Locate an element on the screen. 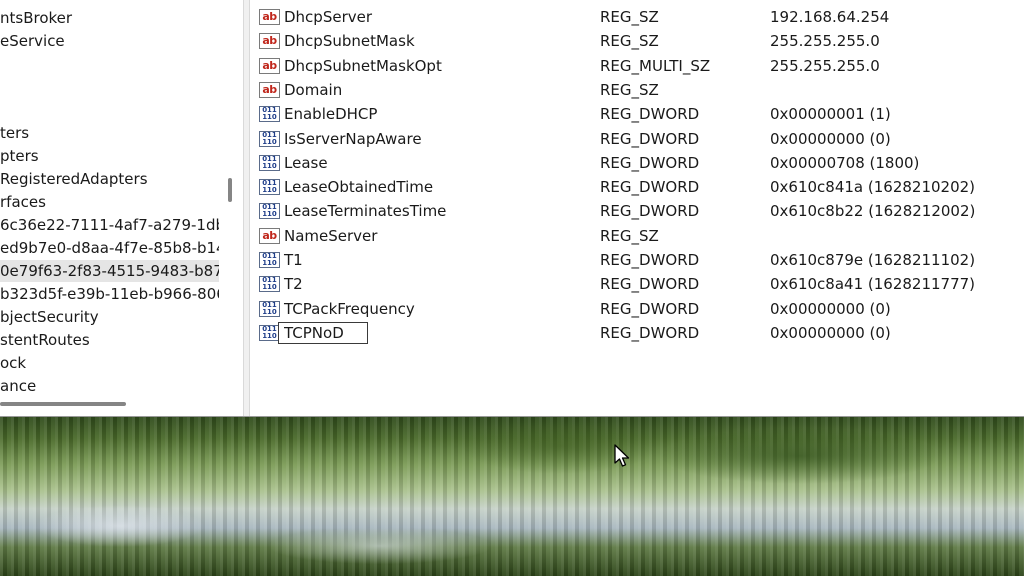 This screenshot has height=576, width=1024. tree-item: bjectSecurity is located at coordinates (51, 317).